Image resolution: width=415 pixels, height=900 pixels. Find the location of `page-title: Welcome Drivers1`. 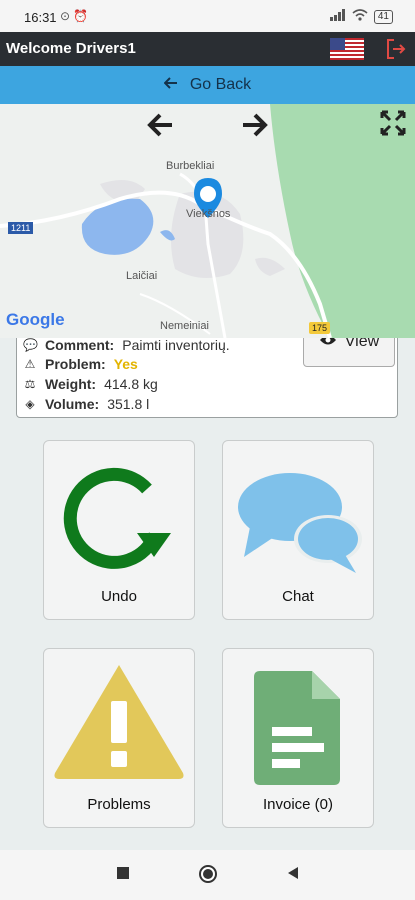

page-title: Welcome Drivers1 is located at coordinates (71, 48).